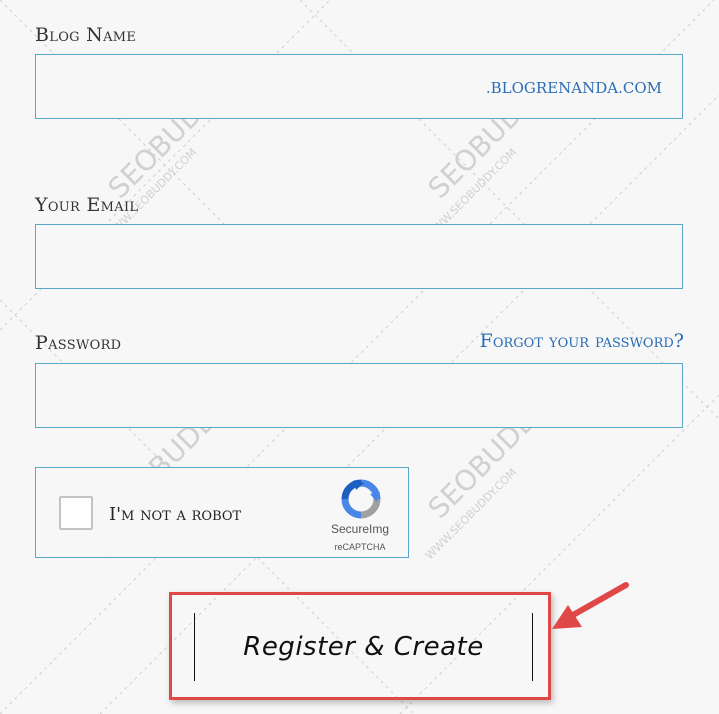 Image resolution: width=719 pixels, height=714 pixels. What do you see at coordinates (78, 343) in the screenshot?
I see `password-label: Password` at bounding box center [78, 343].